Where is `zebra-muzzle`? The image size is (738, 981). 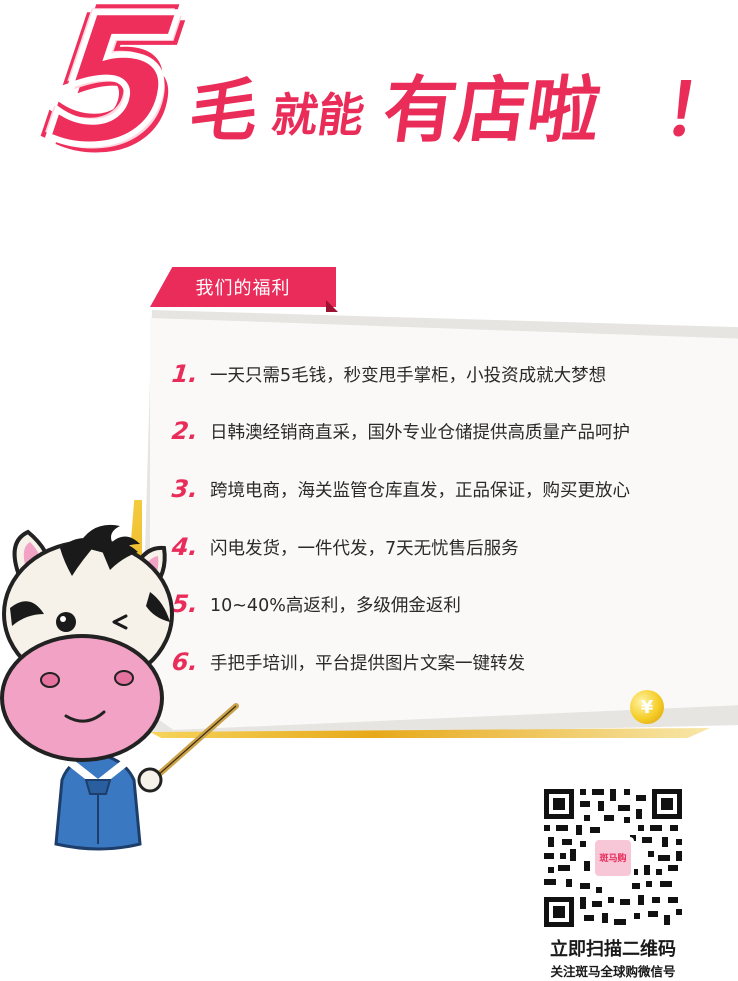 zebra-muzzle is located at coordinates (82, 698).